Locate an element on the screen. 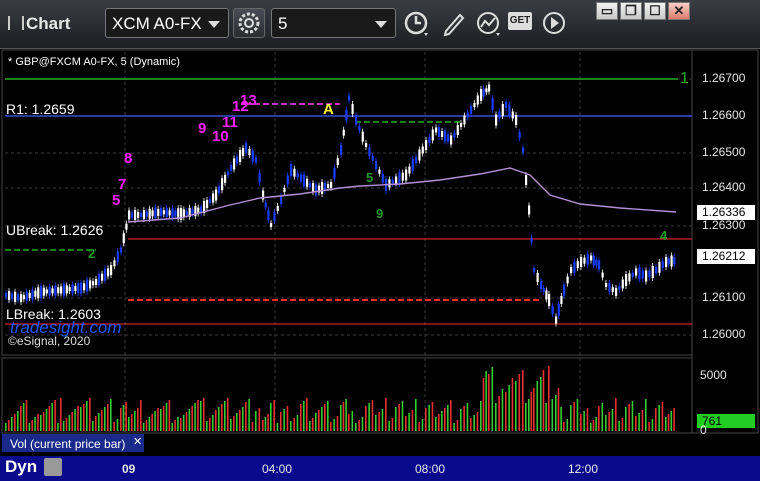 The height and width of the screenshot is (481, 760). green-count-label: 9 is located at coordinates (380, 213).